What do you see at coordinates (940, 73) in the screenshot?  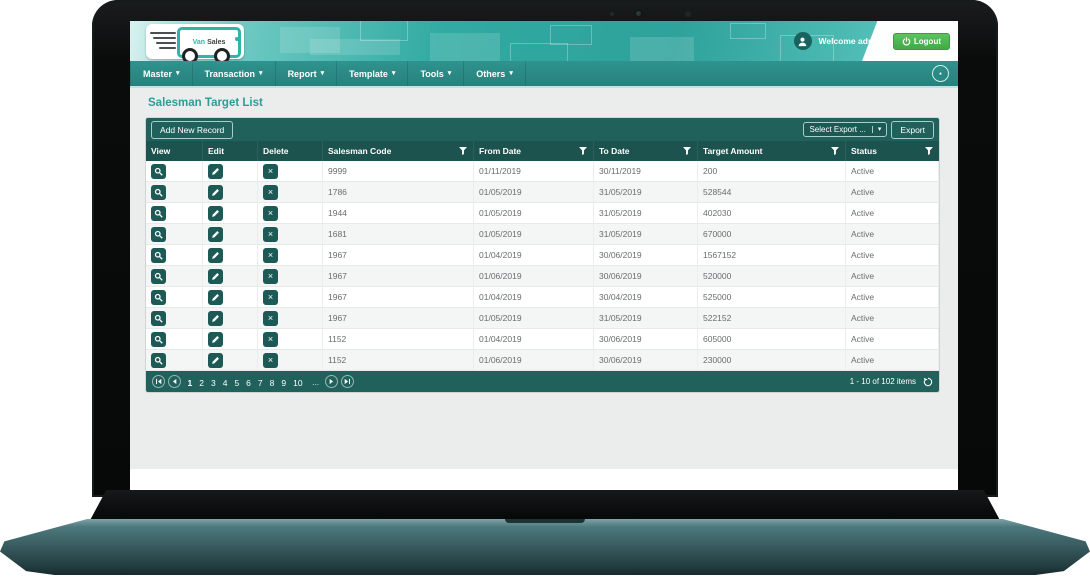 I see `home-button` at bounding box center [940, 73].